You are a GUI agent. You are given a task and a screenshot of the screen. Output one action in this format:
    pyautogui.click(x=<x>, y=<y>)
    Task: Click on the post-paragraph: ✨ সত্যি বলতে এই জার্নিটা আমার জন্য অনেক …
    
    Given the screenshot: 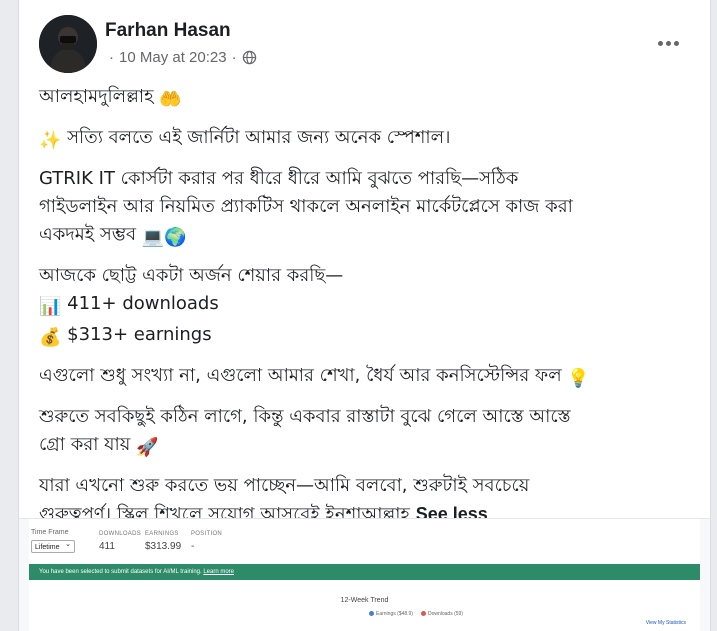 What is the action you would take?
    pyautogui.click(x=369, y=139)
    